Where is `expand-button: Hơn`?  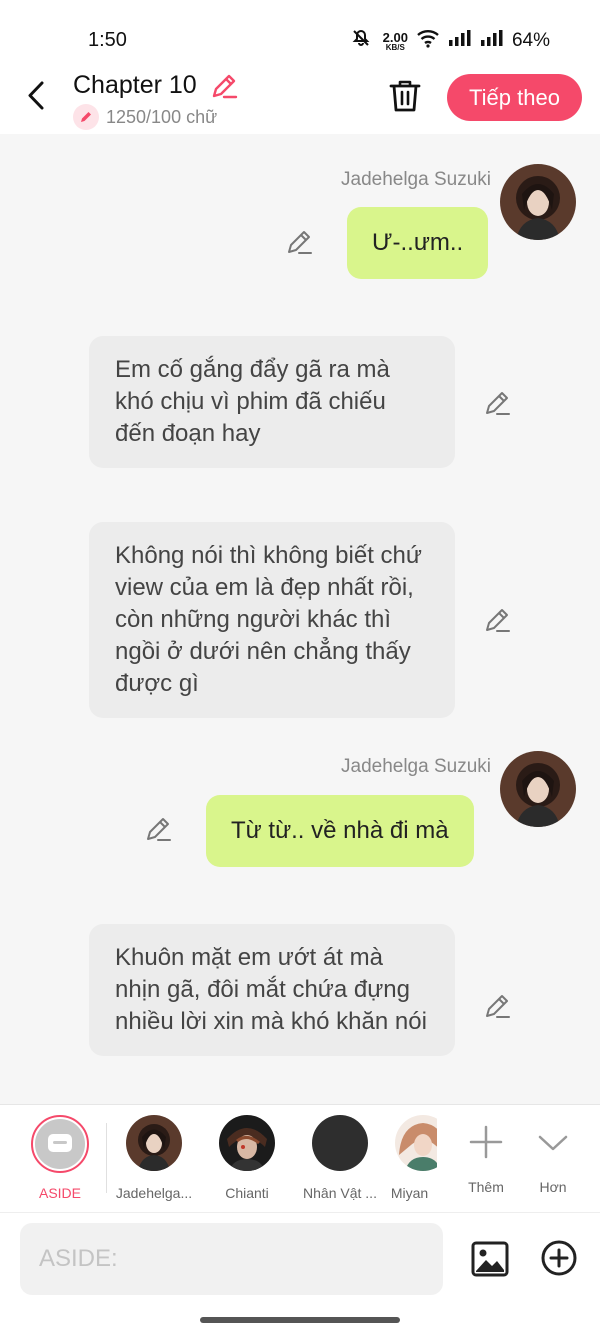
expand-button: Hơn is located at coordinates (553, 1155).